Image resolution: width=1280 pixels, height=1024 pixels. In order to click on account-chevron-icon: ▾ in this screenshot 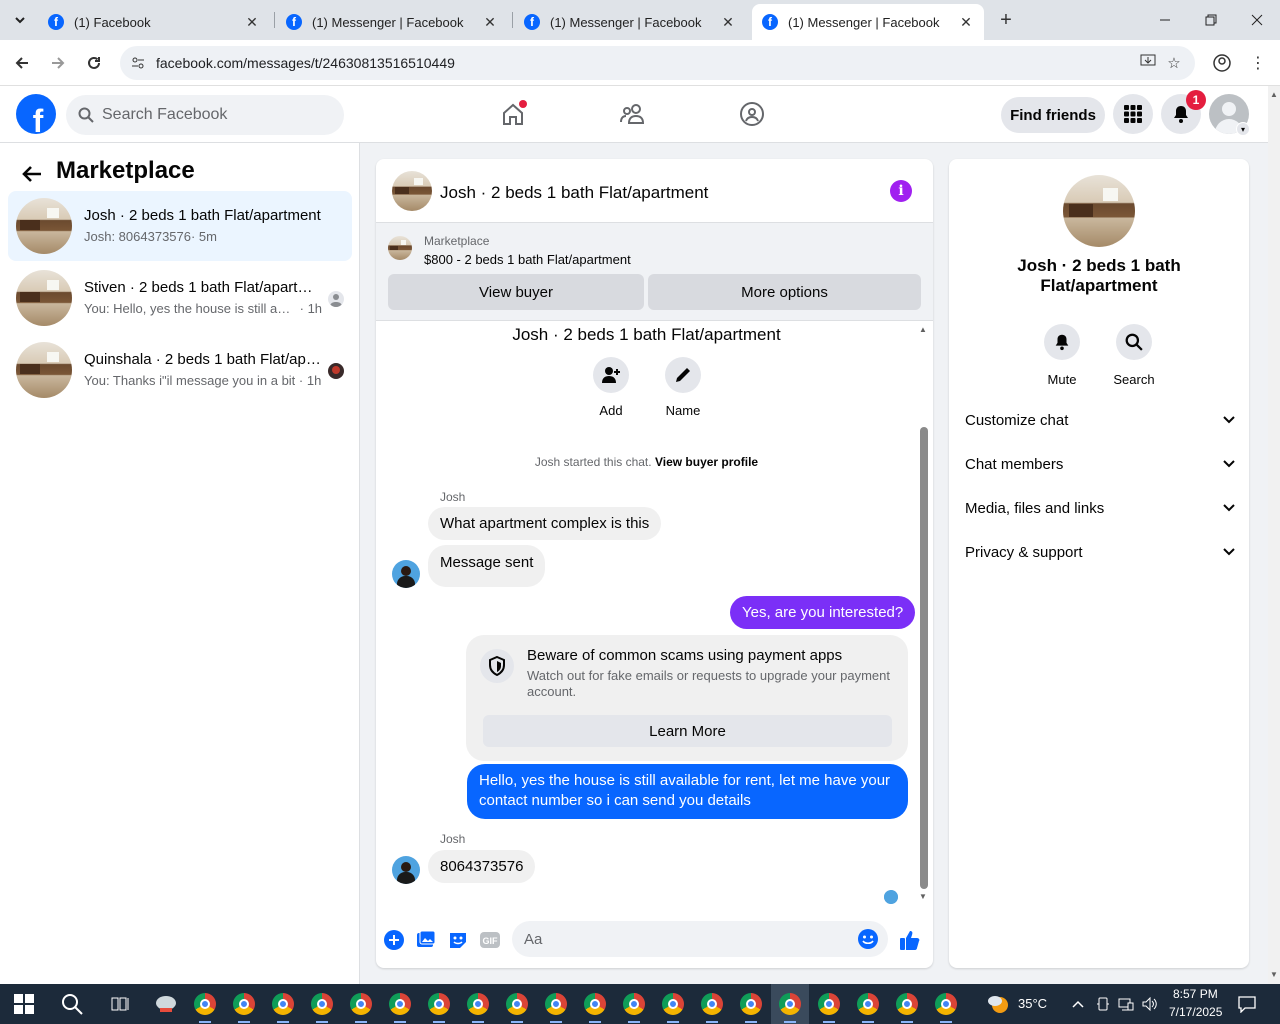, I will do `click(1243, 129)`.